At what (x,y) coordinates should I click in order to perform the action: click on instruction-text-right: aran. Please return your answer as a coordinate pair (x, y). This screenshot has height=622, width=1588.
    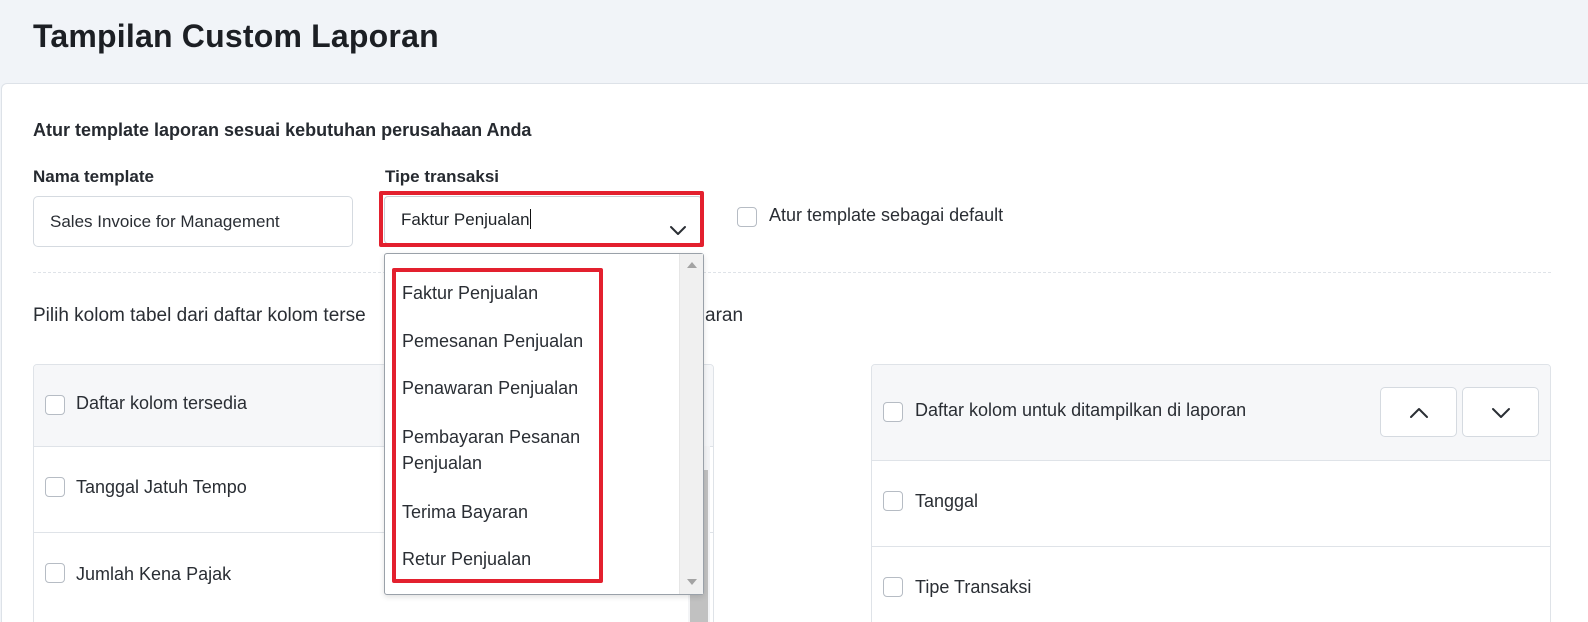
    Looking at the image, I should click on (724, 315).